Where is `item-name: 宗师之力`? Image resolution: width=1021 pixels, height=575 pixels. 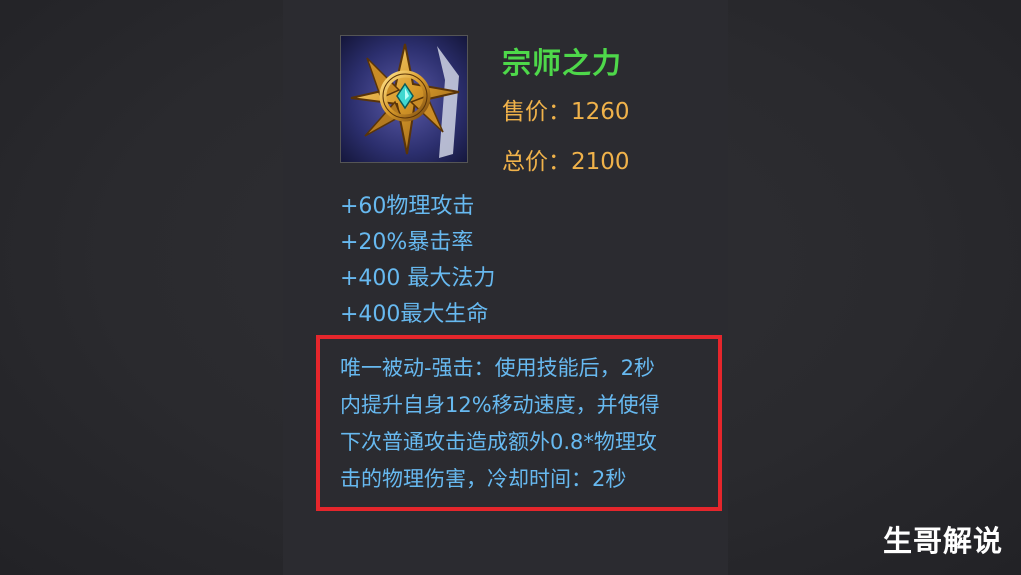
item-name: 宗师之力 is located at coordinates (562, 63).